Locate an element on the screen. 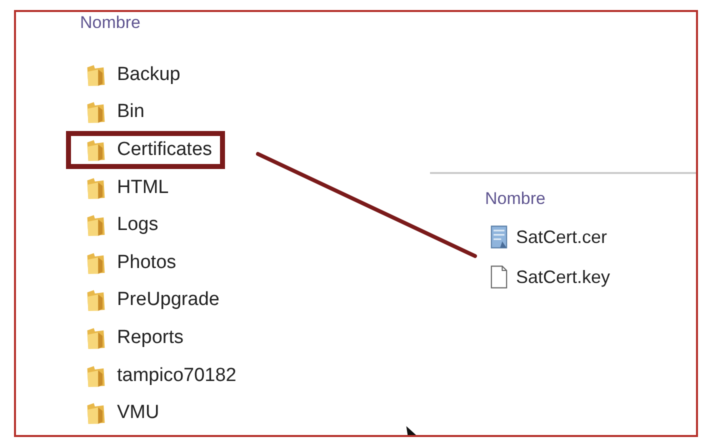  folder-item: Certificates is located at coordinates (146, 150).